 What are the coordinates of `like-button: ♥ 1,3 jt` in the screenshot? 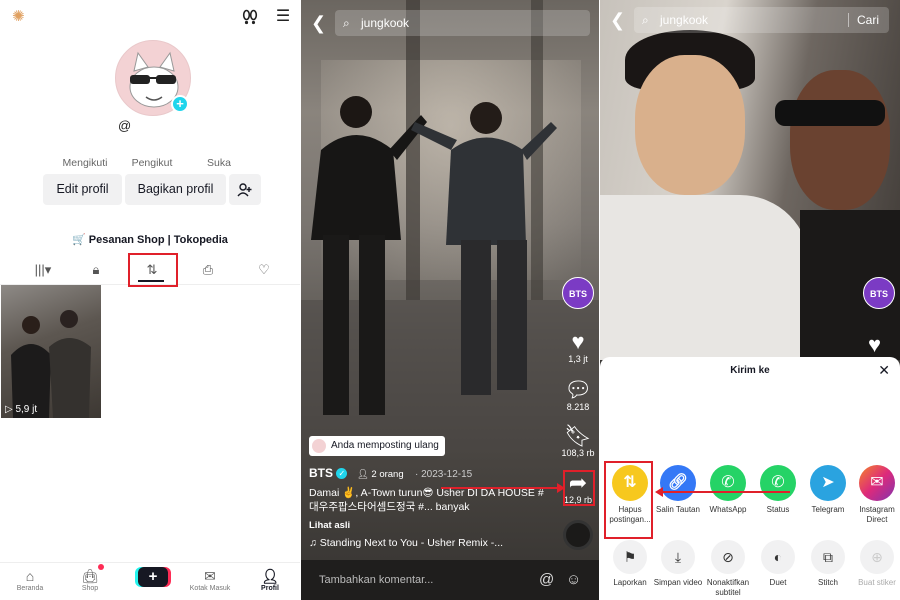 It's located at (578, 347).